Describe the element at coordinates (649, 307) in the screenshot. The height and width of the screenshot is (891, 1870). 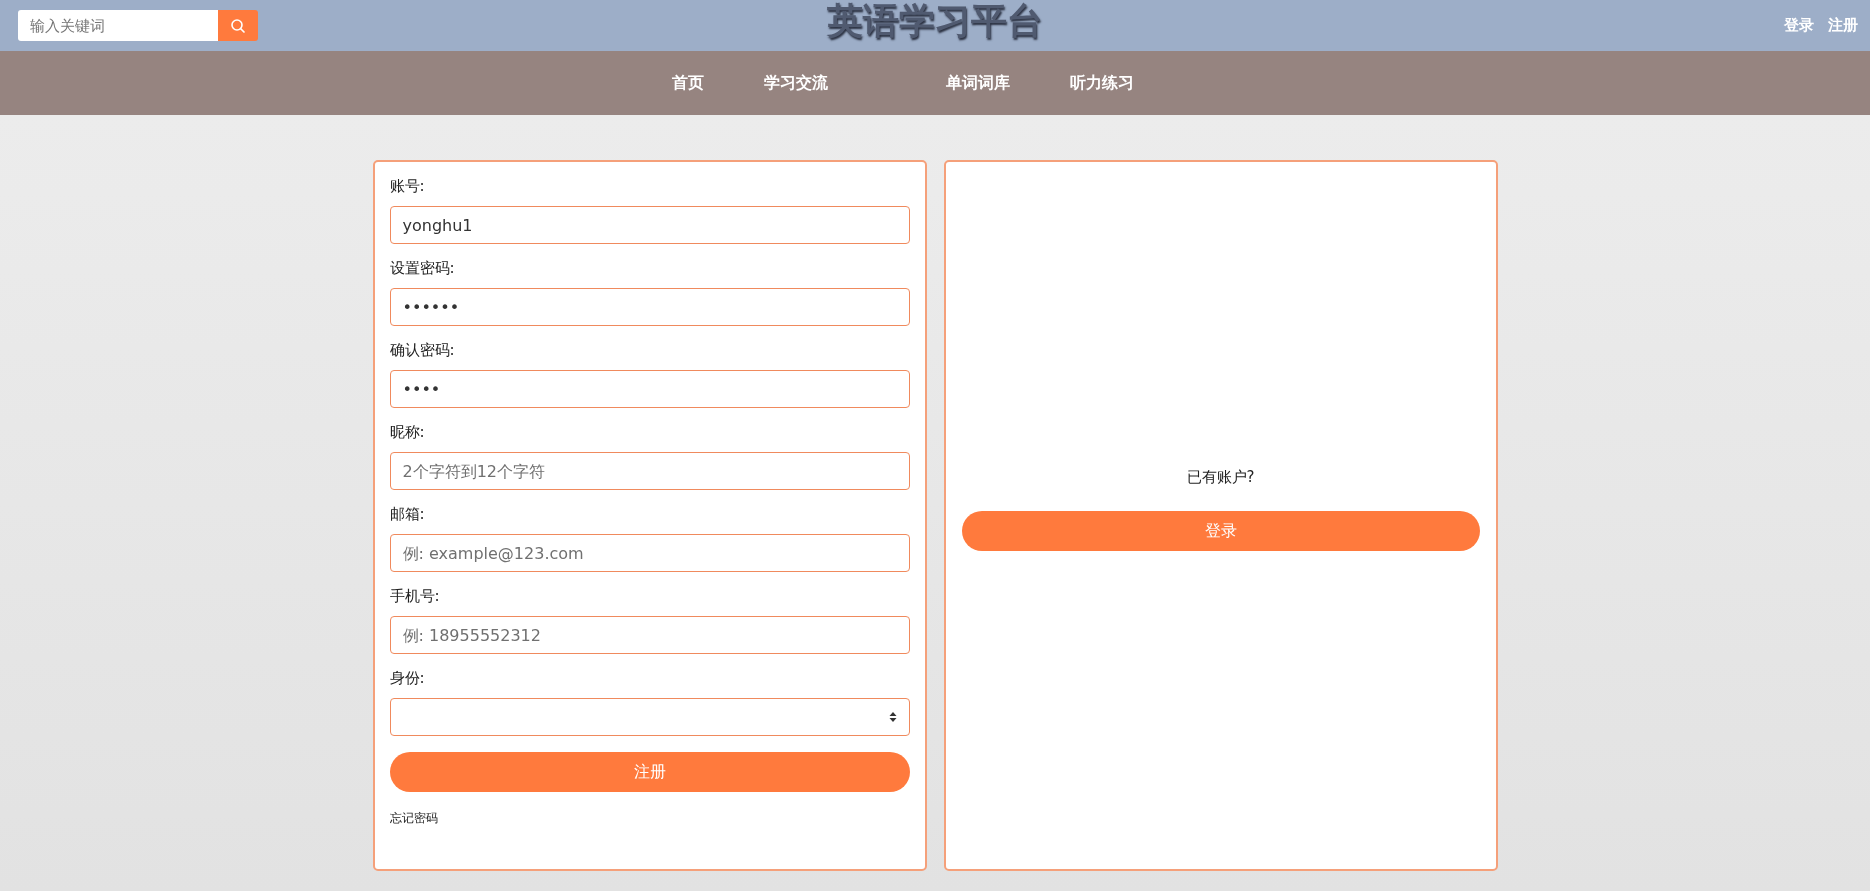
I see `input-field: ••••••` at that location.